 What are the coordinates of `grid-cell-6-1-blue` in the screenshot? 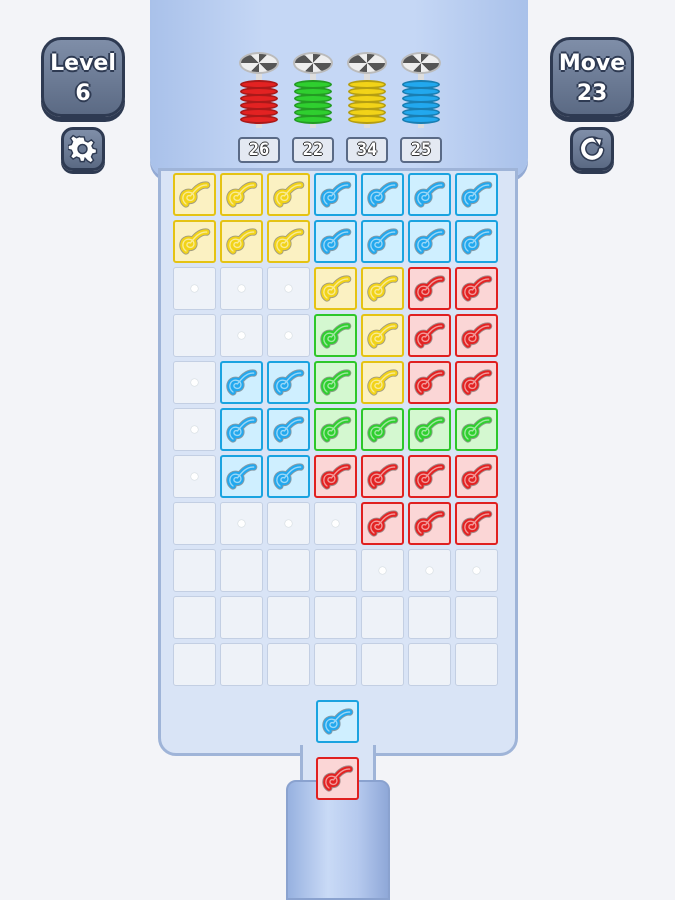 It's located at (241, 476).